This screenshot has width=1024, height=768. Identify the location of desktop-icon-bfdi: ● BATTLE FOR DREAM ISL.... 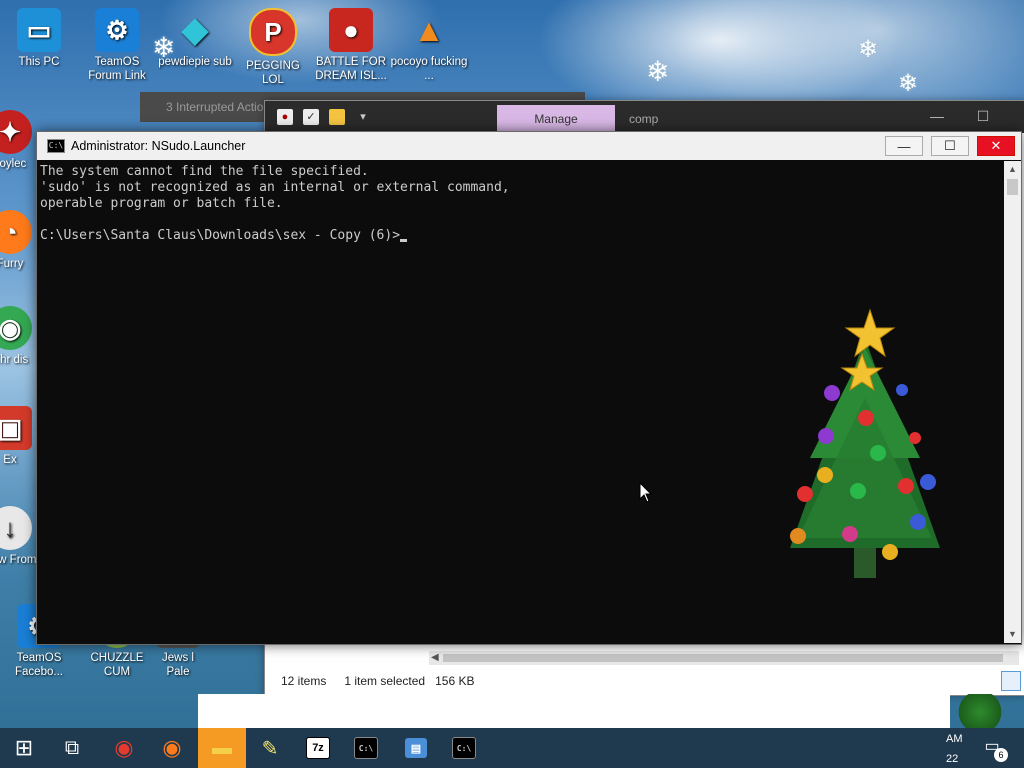
(351, 45).